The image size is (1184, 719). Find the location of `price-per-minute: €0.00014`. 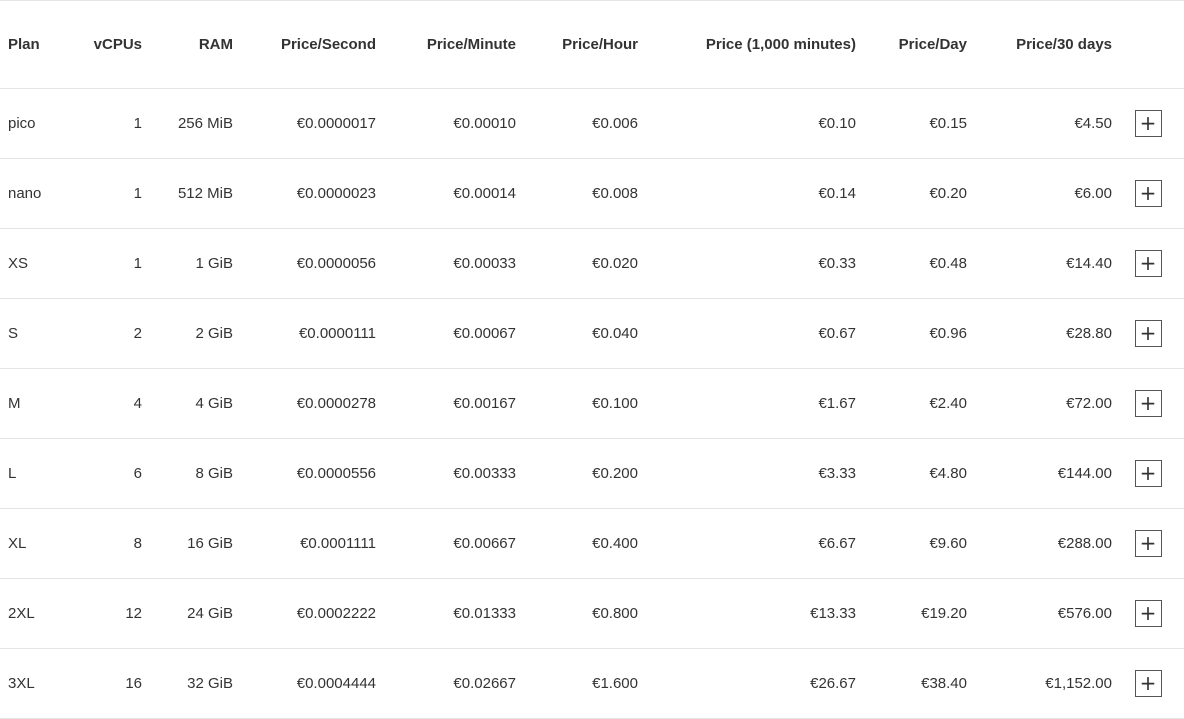

price-per-minute: €0.00014 is located at coordinates (446, 193).